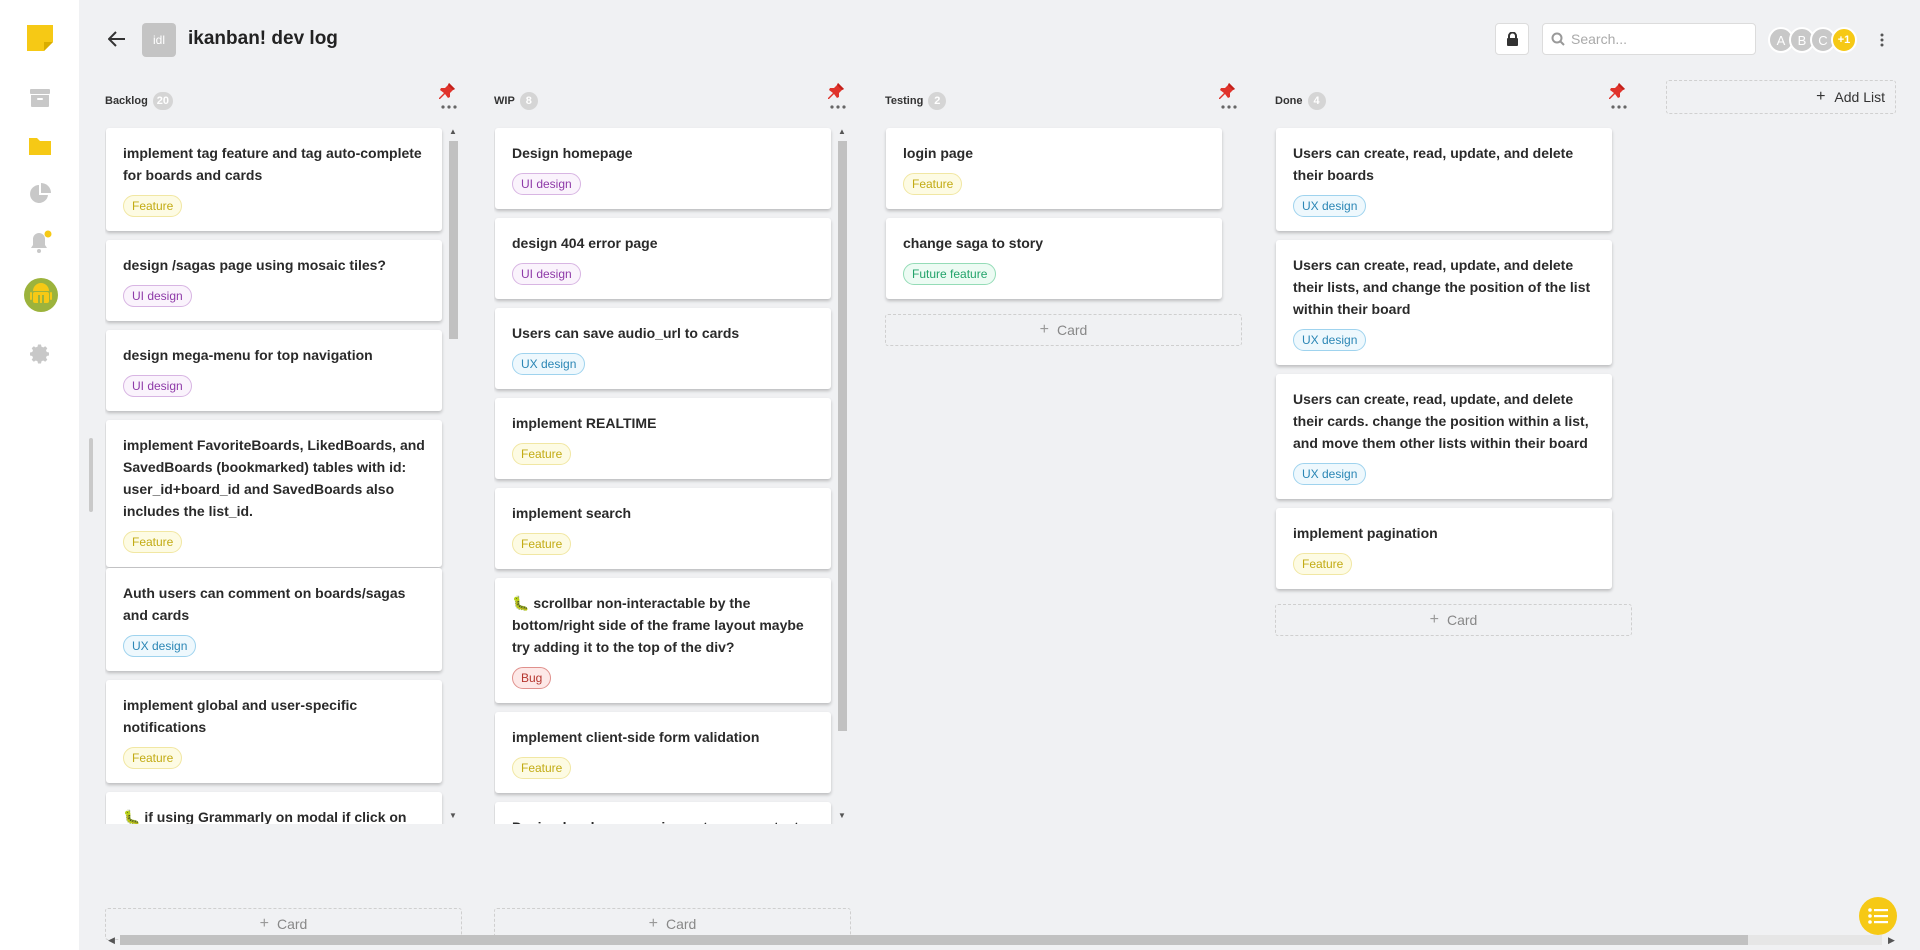  What do you see at coordinates (663, 168) in the screenshot?
I see `card: Design homepage UI design` at bounding box center [663, 168].